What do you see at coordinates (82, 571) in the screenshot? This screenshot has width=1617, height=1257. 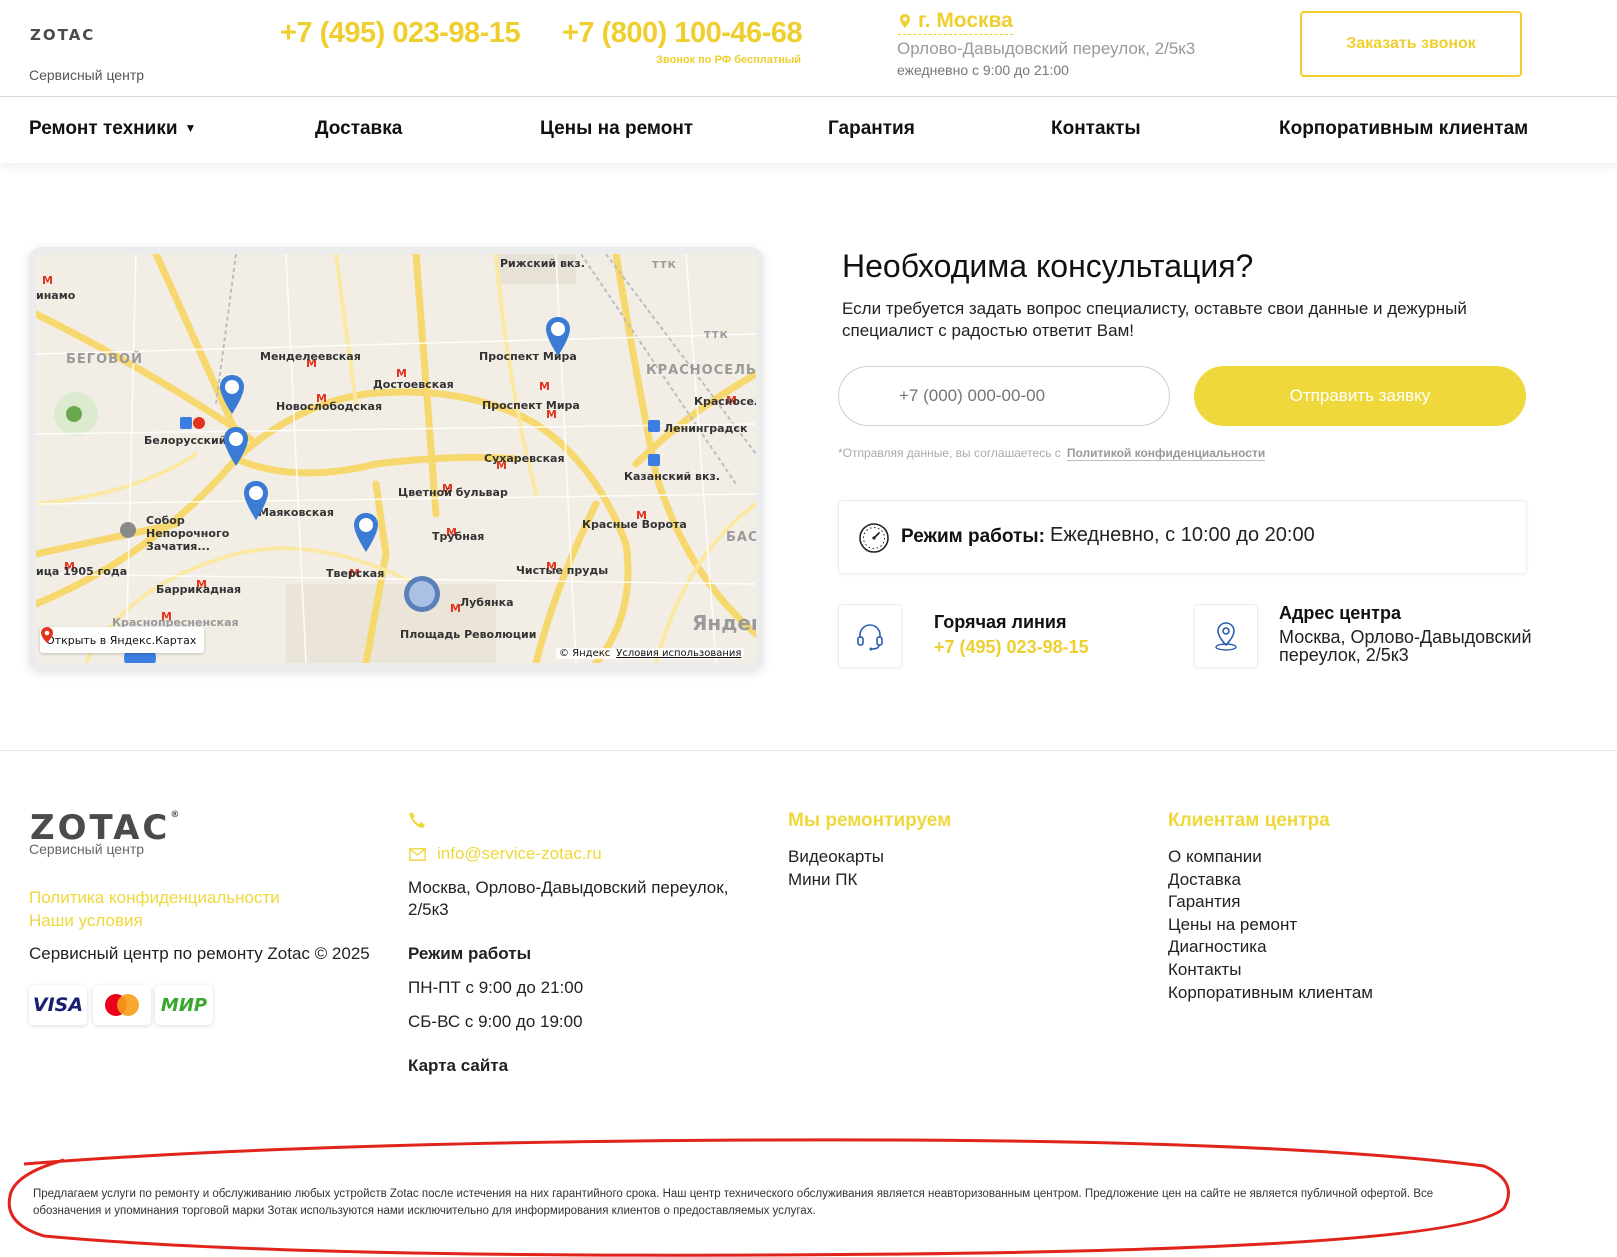 I see `map-label: ица 1905 года` at bounding box center [82, 571].